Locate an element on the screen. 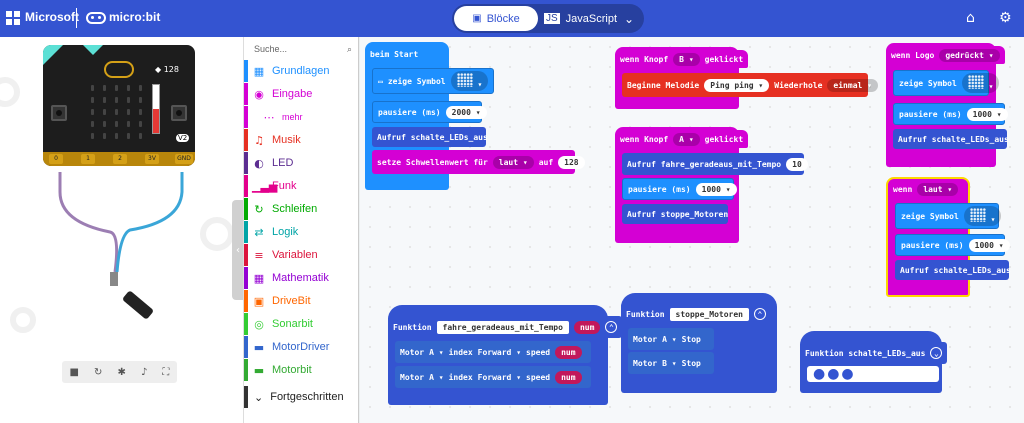 The image size is (1024, 423). category-mehr: ⋯ mehr is located at coordinates (302, 117).